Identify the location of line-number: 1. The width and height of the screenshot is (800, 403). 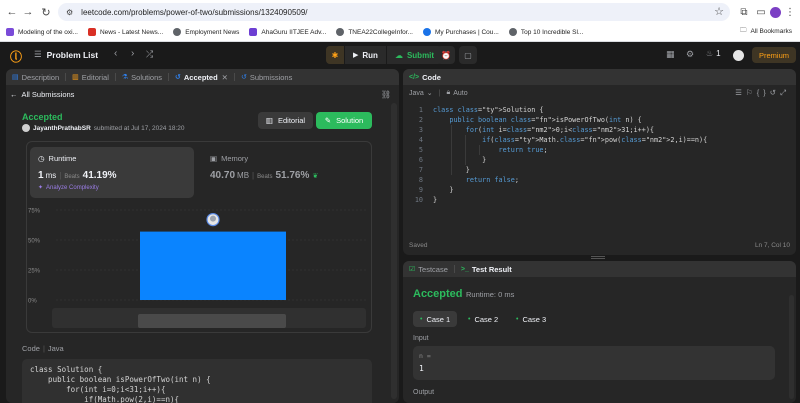
(420, 110).